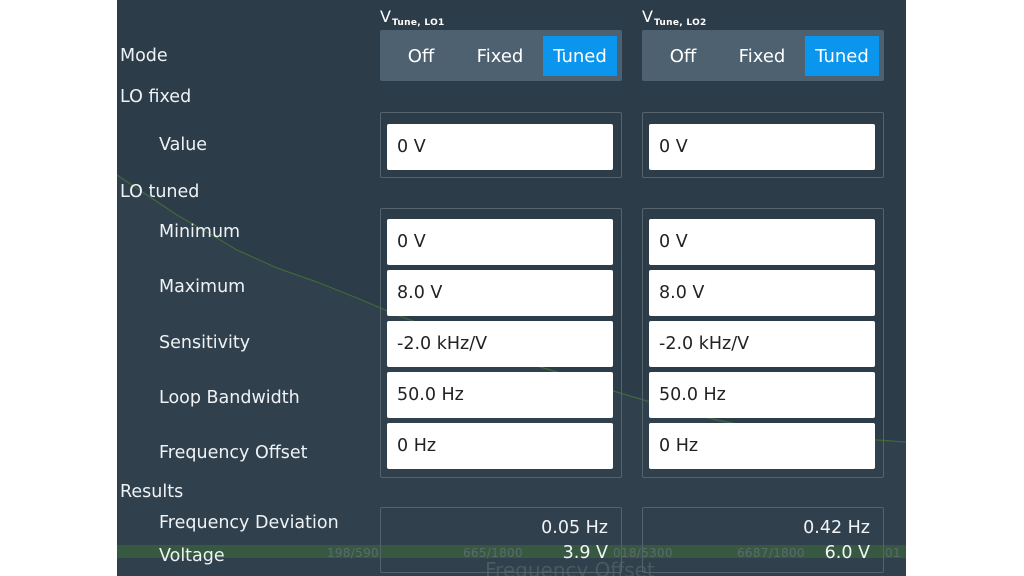  Describe the element at coordinates (249, 523) in the screenshot. I see `label-frequency-deviation: Frequency Deviation` at that location.